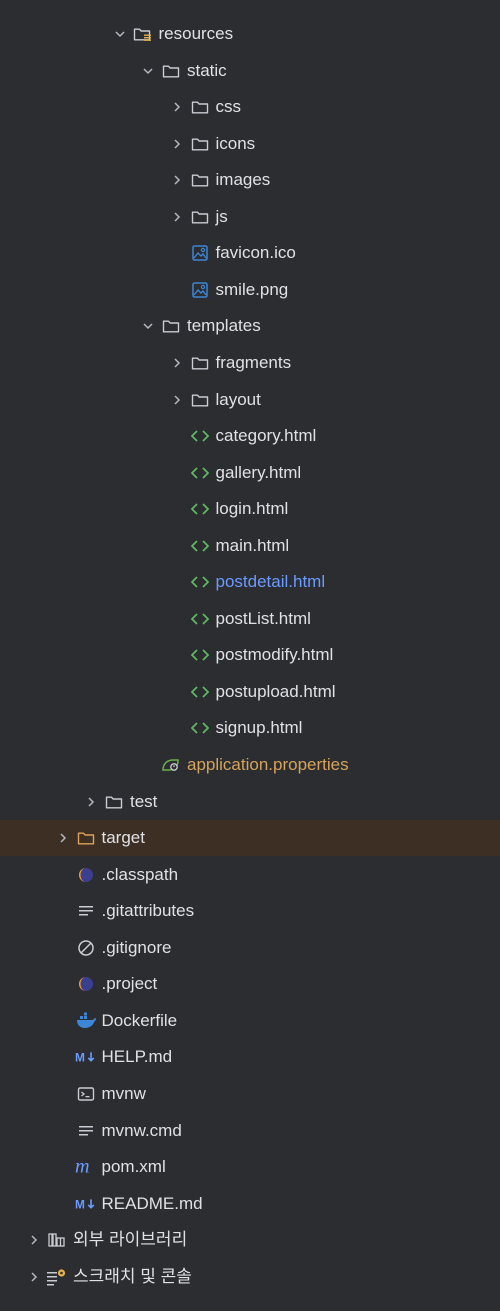 This screenshot has height=1311, width=500. What do you see at coordinates (141, 1130) in the screenshot?
I see `tree-item-label: mvnw.cmd` at bounding box center [141, 1130].